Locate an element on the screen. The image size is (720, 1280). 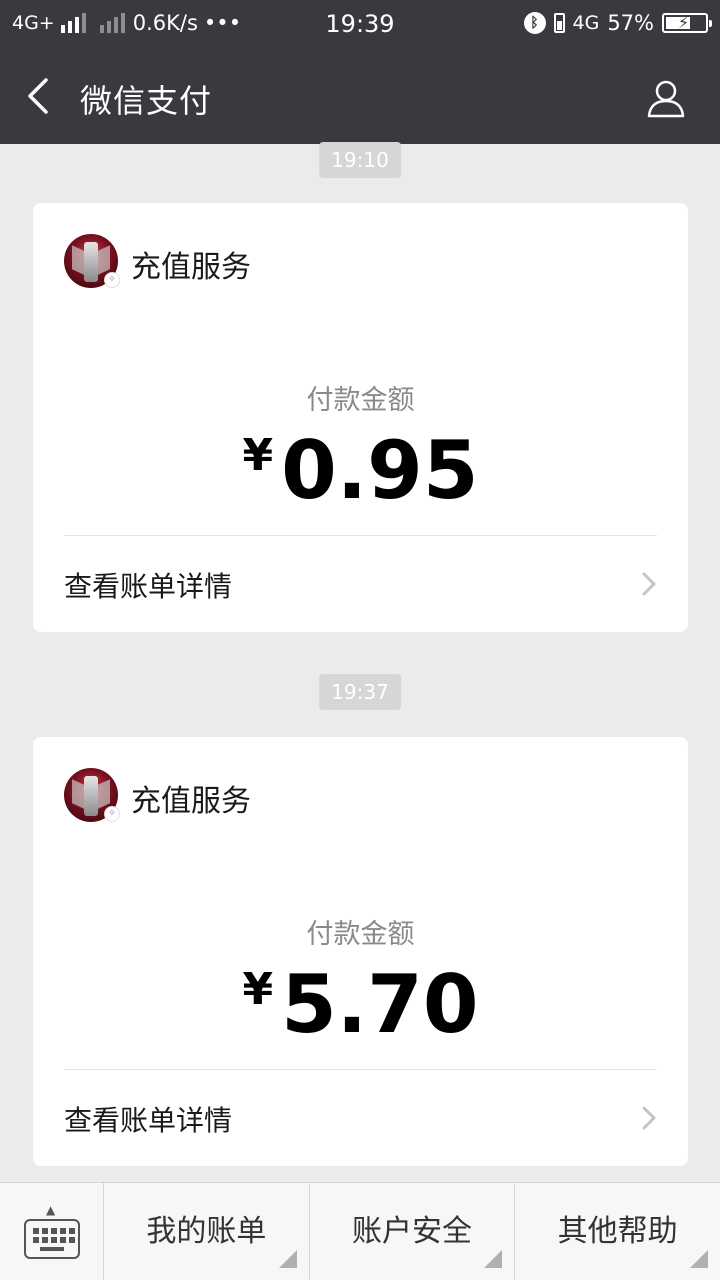
menu-account-security: 账户安全 is located at coordinates (413, 1231).